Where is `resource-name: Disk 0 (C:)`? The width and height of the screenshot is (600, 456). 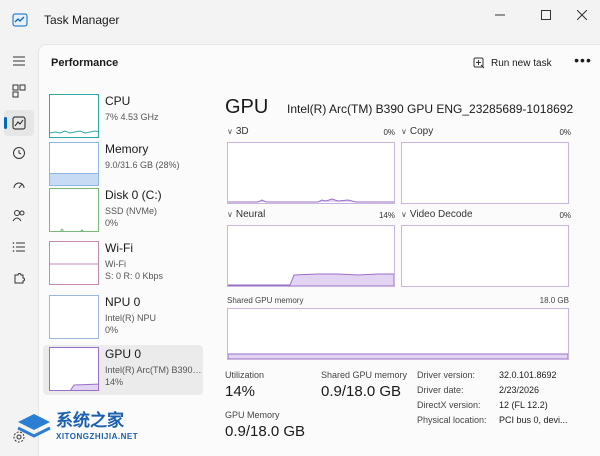 resource-name: Disk 0 (C:) is located at coordinates (133, 195).